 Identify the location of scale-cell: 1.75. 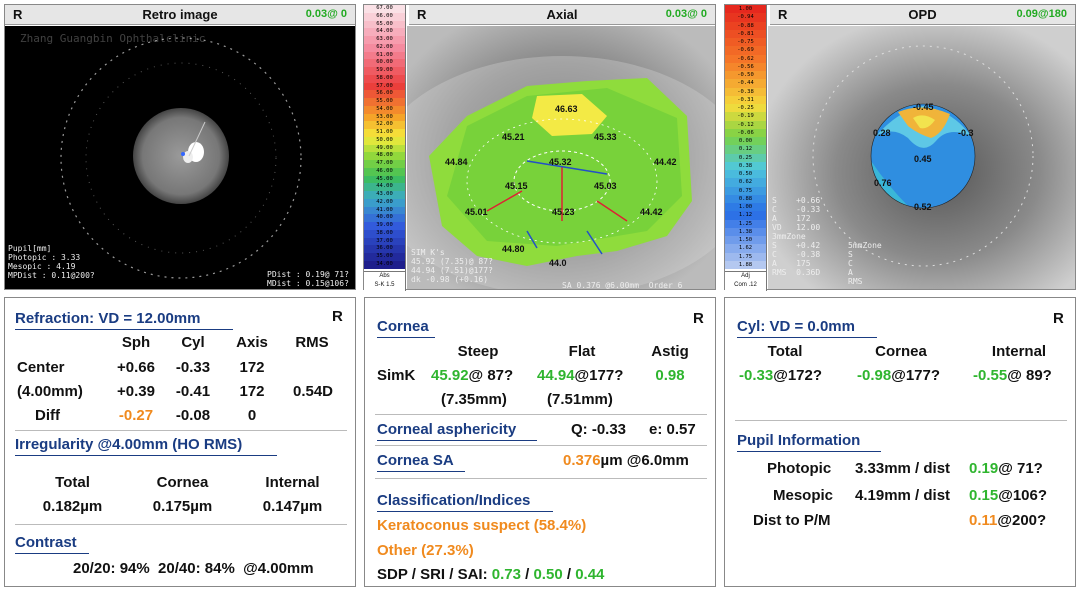
(745, 256).